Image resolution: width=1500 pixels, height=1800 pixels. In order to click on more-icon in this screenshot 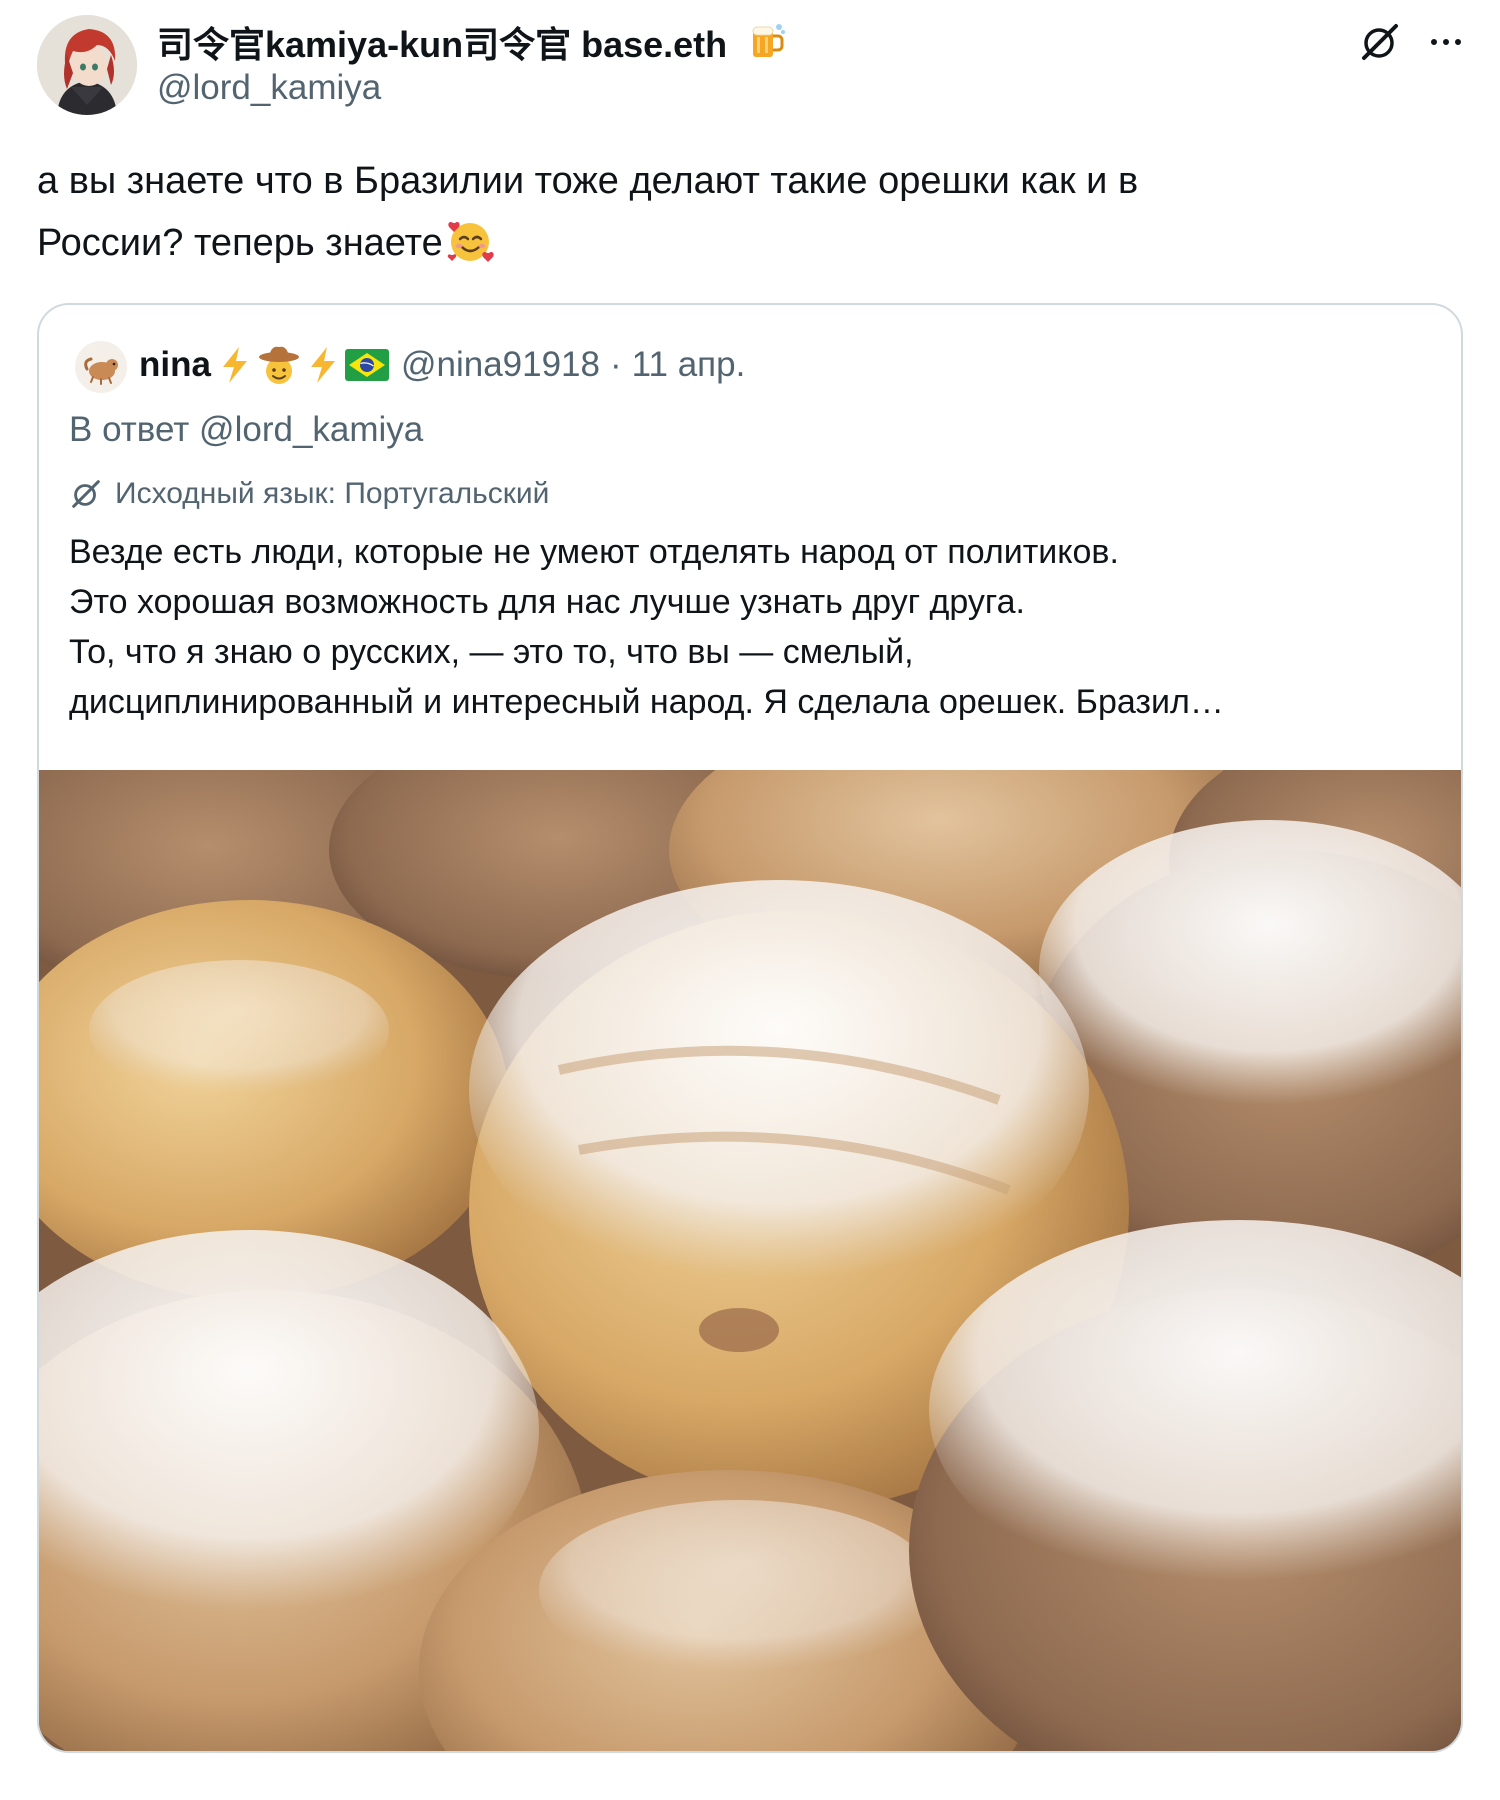, I will do `click(1446, 42)`.